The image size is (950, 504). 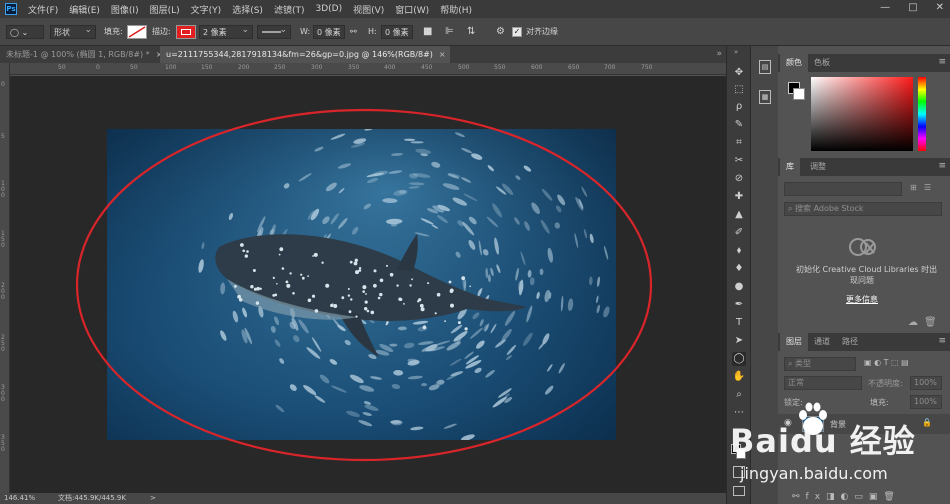 I want to click on height-field: 0 像素, so click(x=397, y=32).